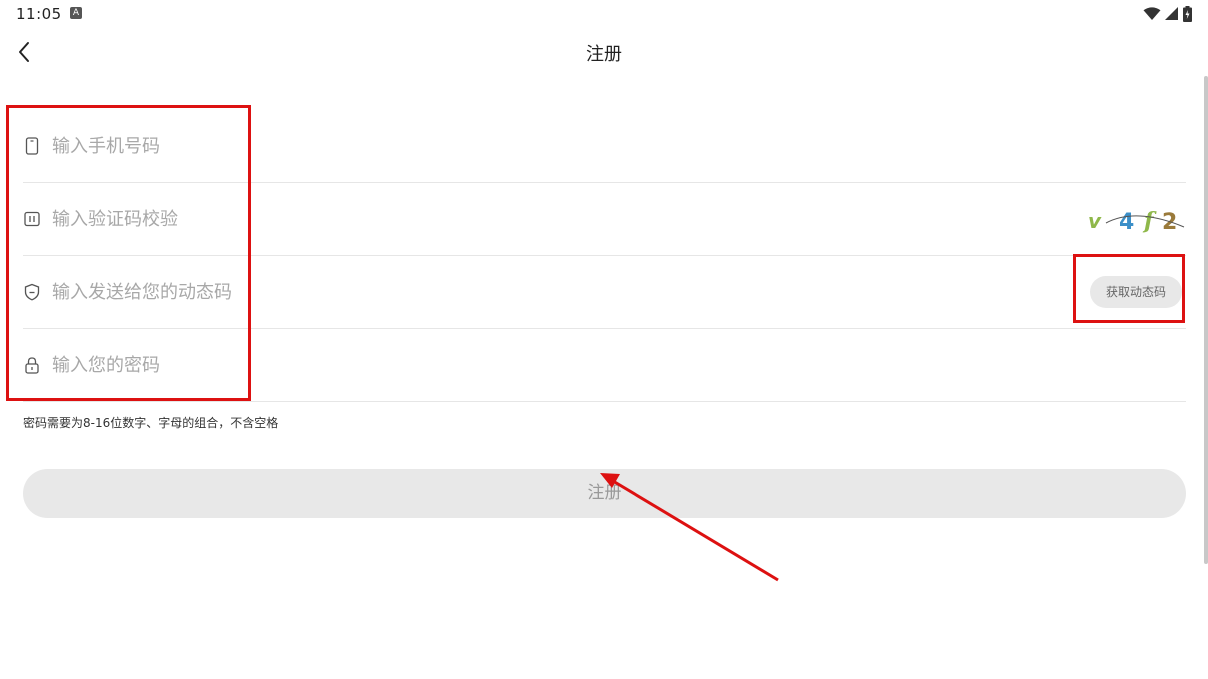  I want to click on page-title: 注册, so click(604, 54).